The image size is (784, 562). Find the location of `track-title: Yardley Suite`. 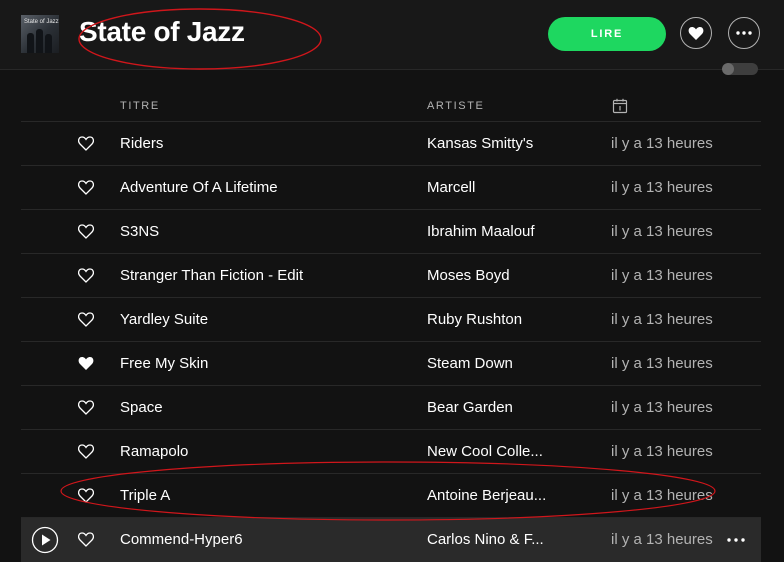

track-title: Yardley Suite is located at coordinates (164, 319).